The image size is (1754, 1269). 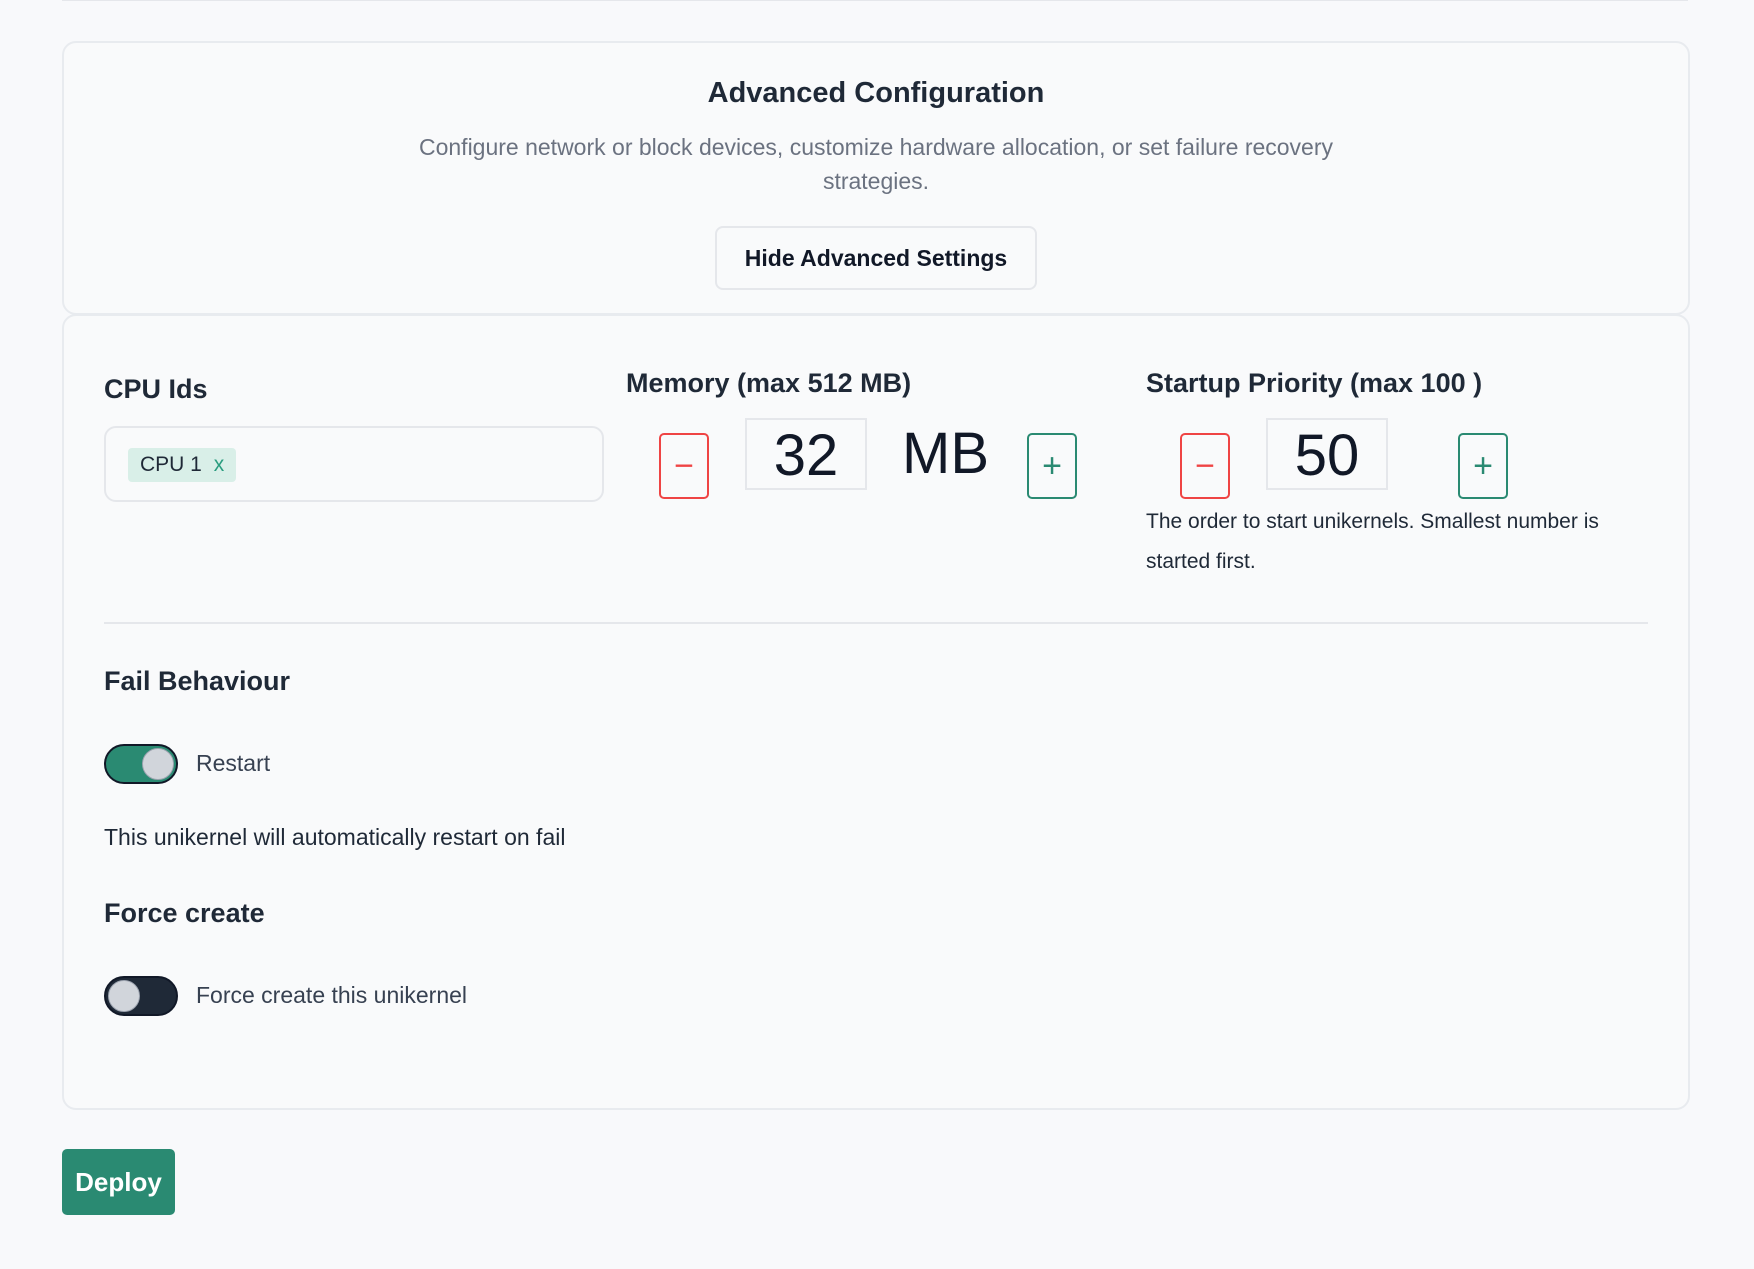 I want to click on cpu-tag: CPU 1 x, so click(x=182, y=465).